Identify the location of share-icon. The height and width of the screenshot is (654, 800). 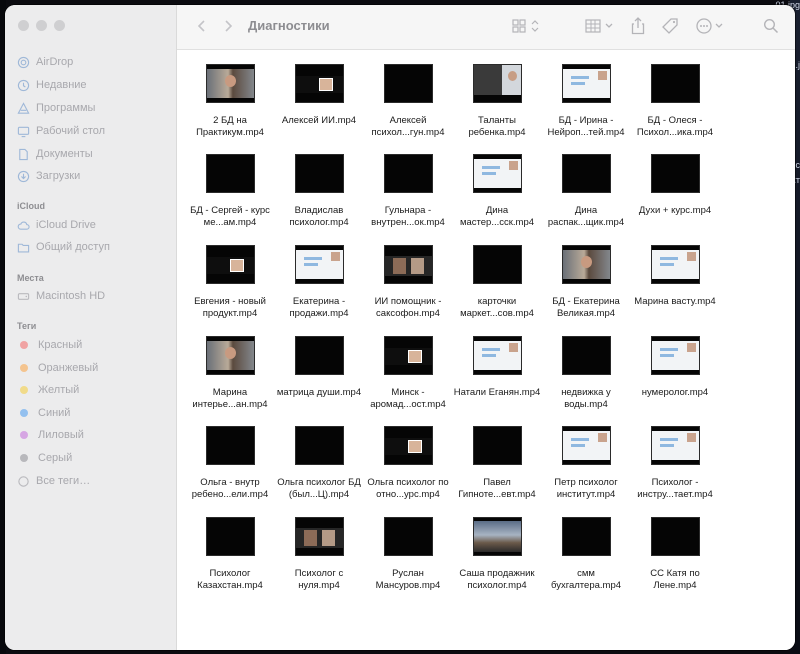
(638, 26).